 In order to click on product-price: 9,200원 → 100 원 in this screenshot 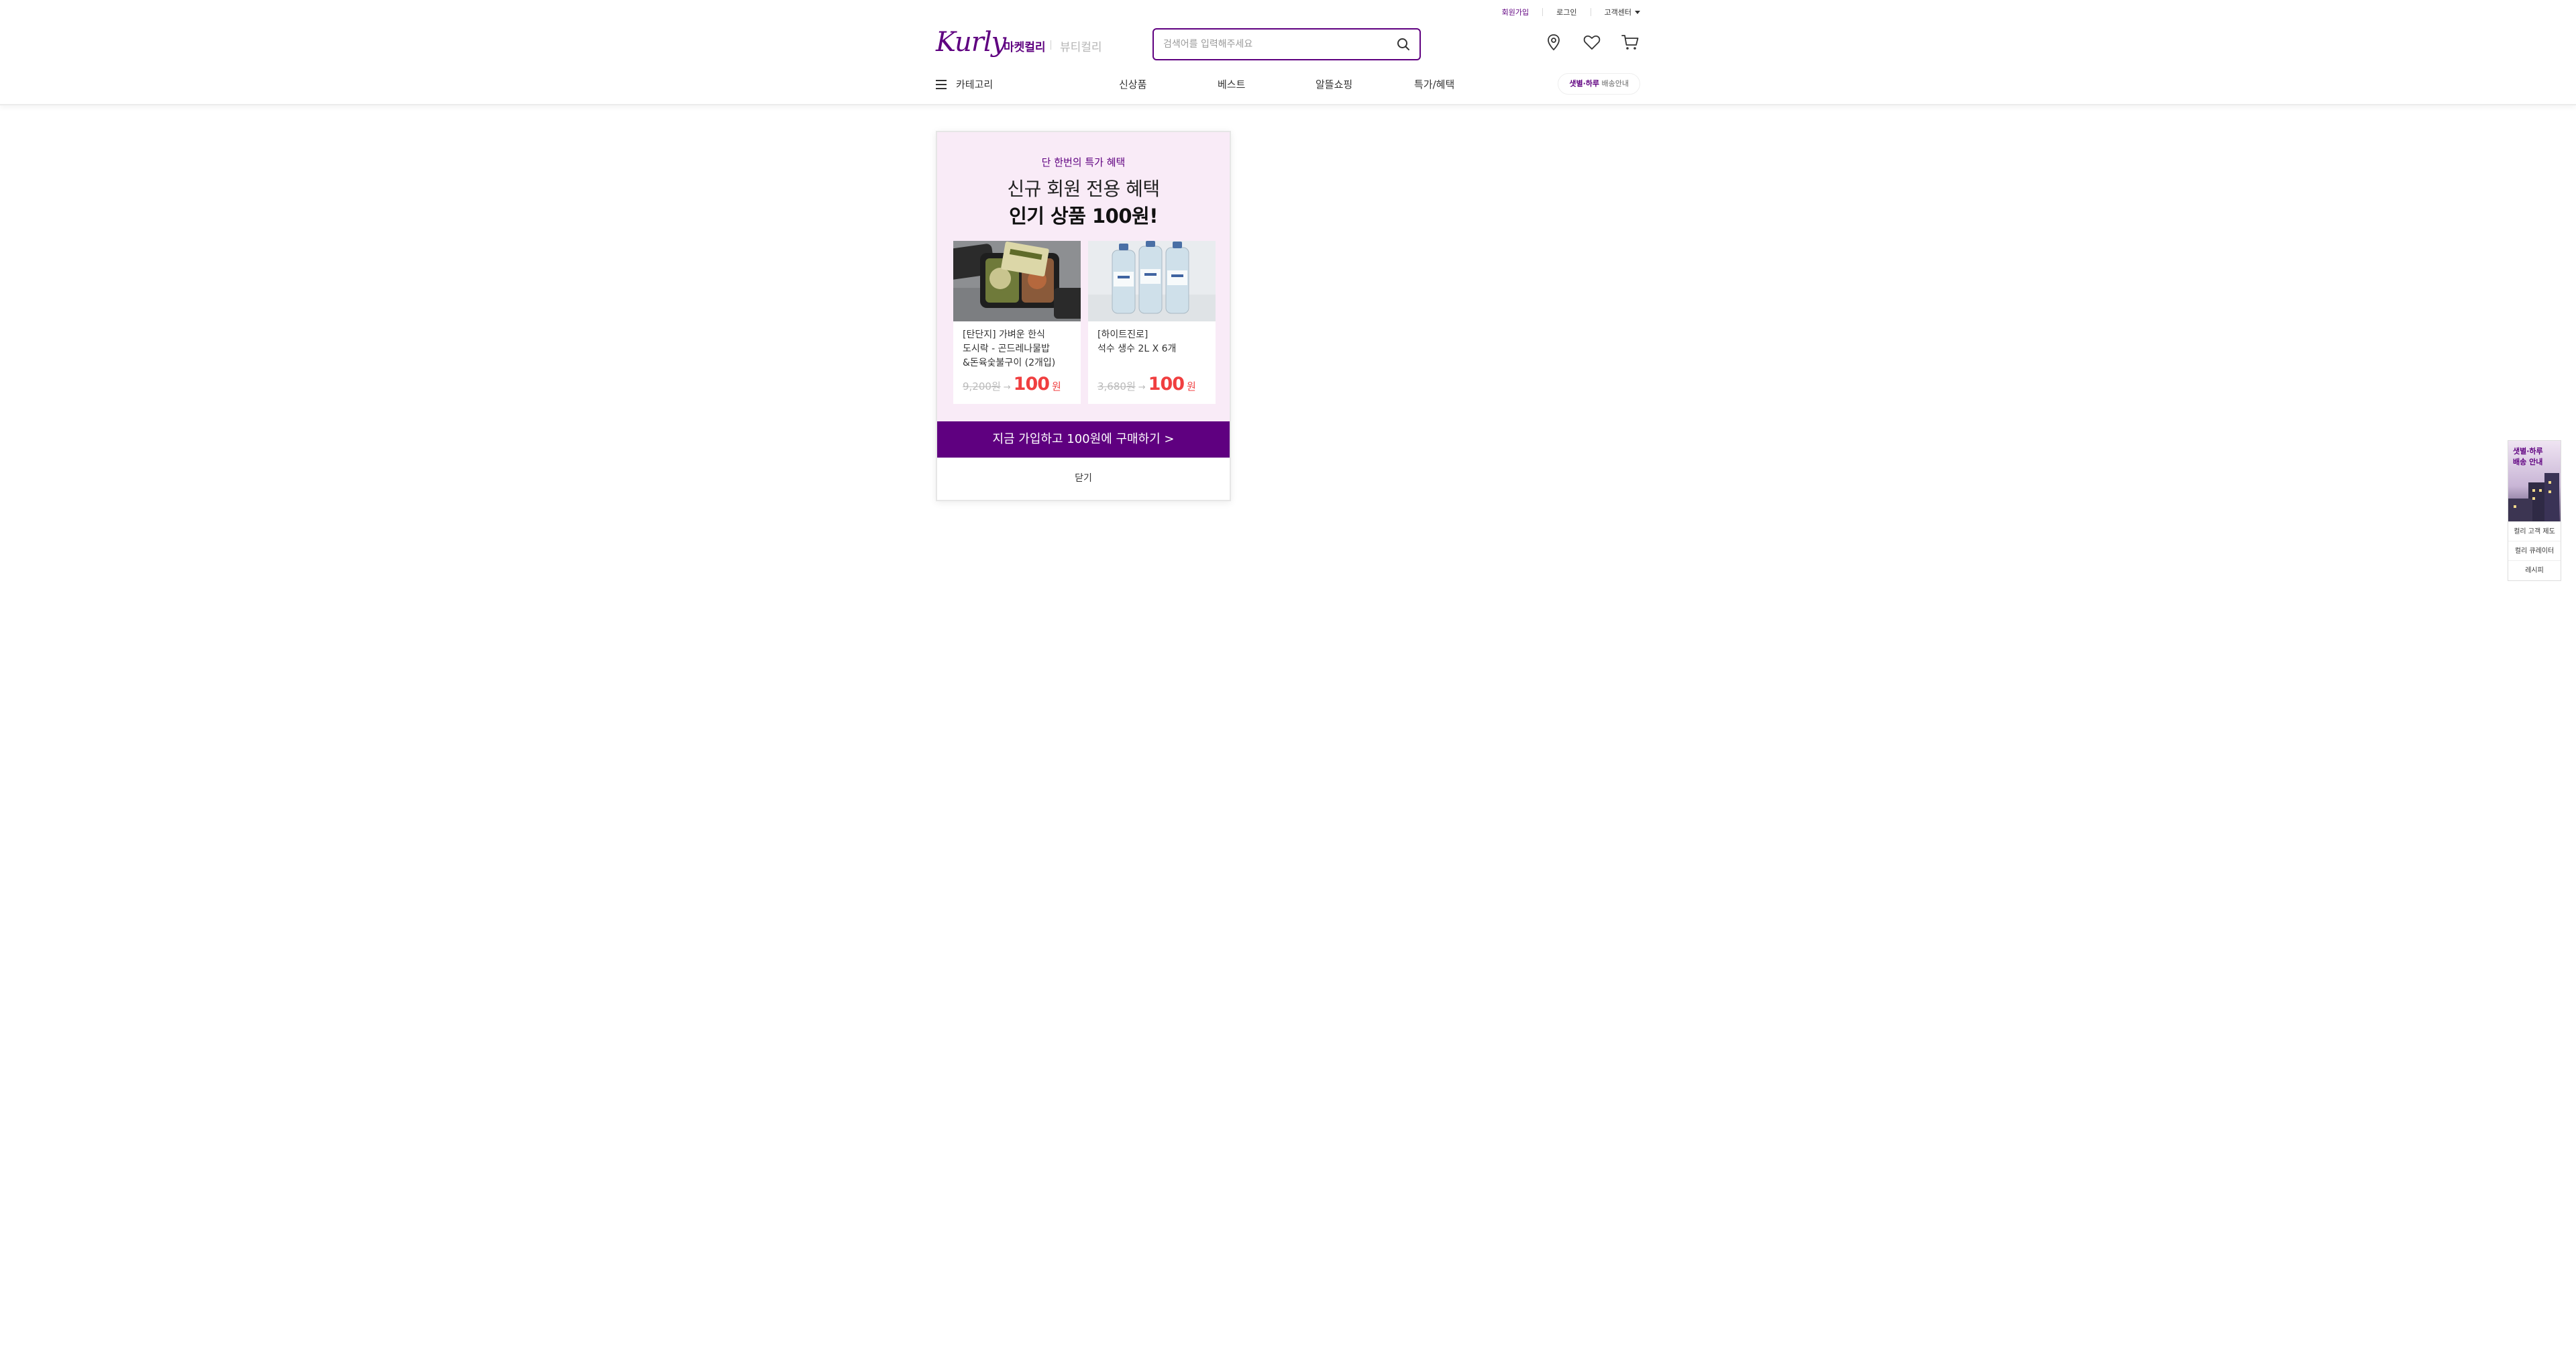, I will do `click(1012, 384)`.